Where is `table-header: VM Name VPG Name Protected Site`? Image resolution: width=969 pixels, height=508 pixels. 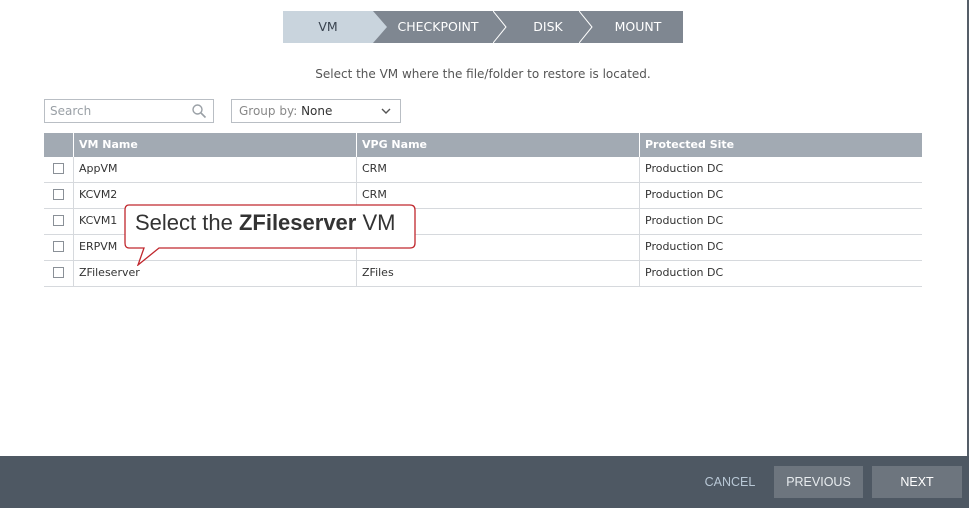
table-header: VM Name VPG Name Protected Site is located at coordinates (483, 145).